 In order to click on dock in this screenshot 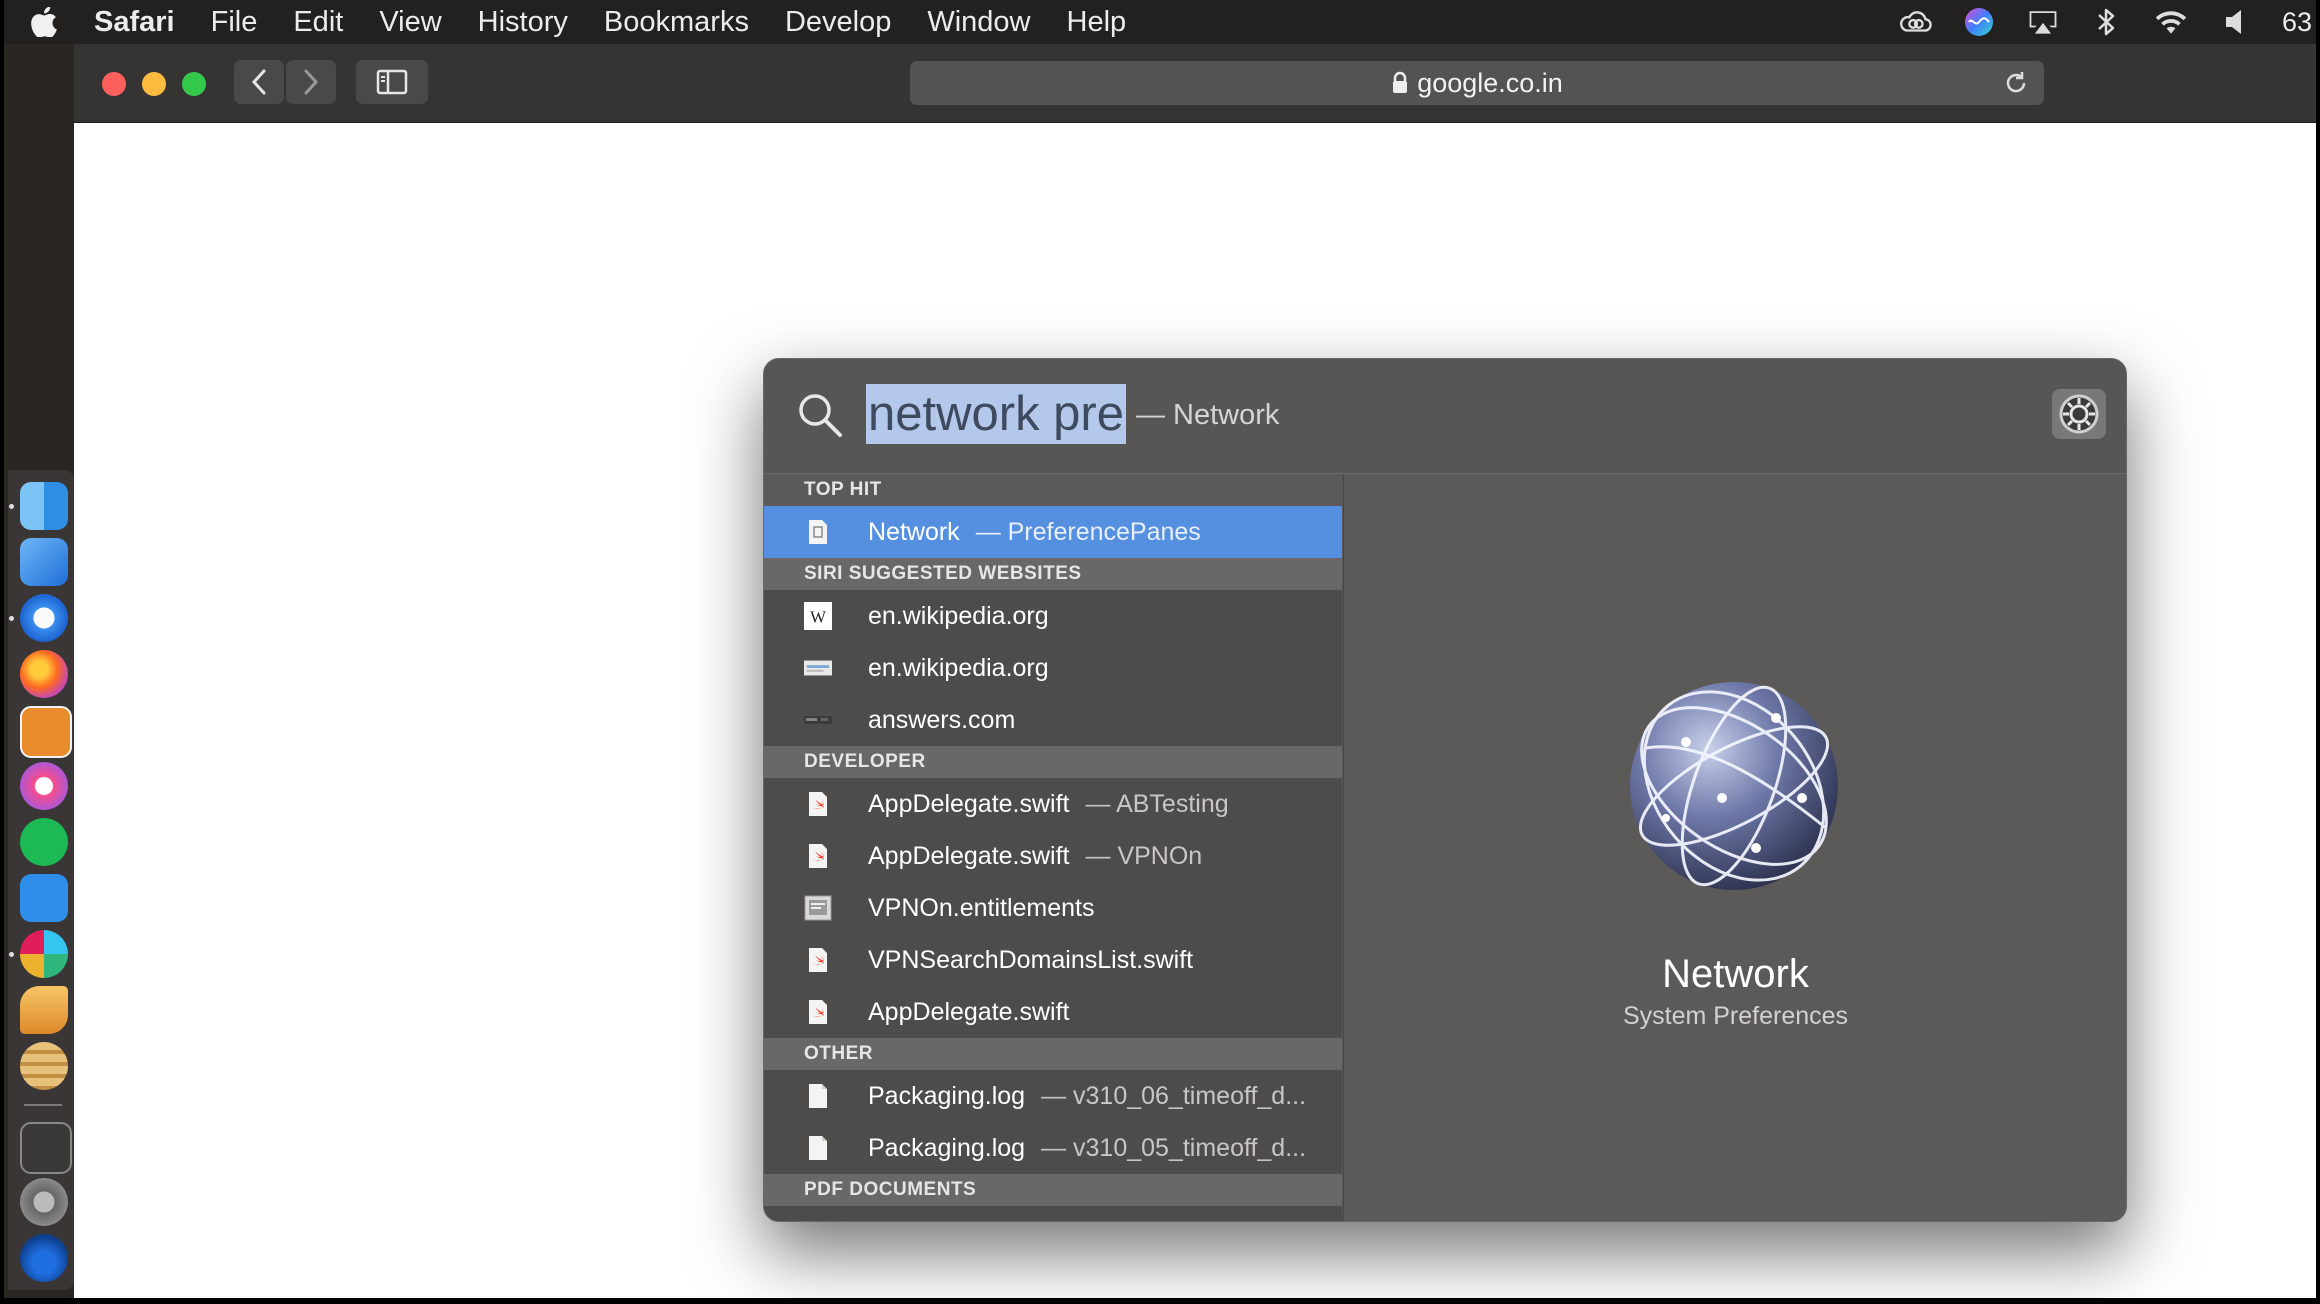, I will do `click(41, 880)`.